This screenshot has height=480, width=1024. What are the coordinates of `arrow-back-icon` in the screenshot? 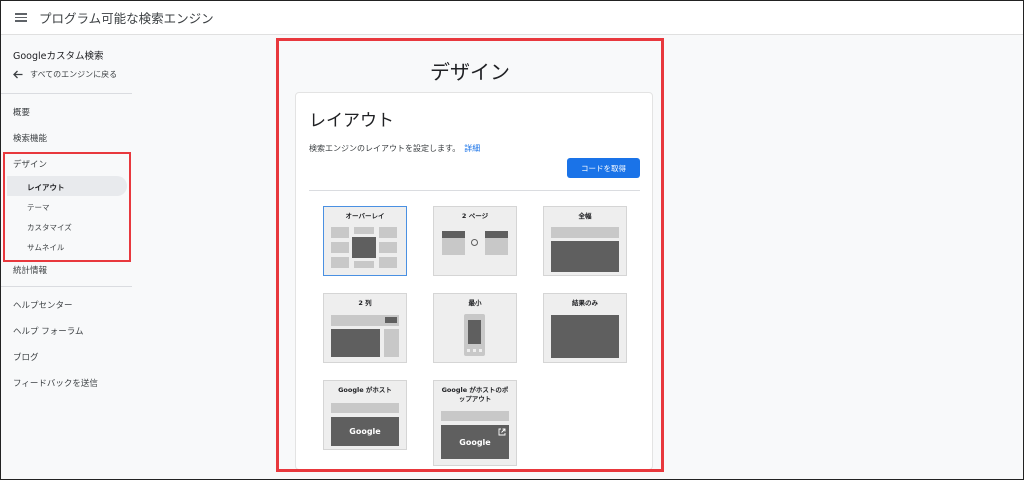 It's located at (18, 74).